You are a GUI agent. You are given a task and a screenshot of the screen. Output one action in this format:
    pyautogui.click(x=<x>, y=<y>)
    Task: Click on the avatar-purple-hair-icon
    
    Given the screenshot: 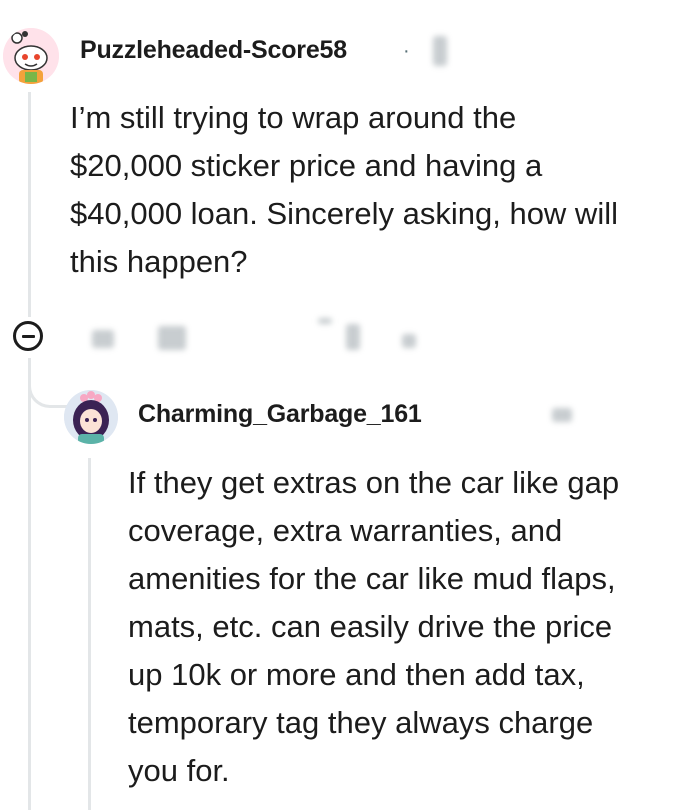 What is the action you would take?
    pyautogui.click(x=91, y=417)
    